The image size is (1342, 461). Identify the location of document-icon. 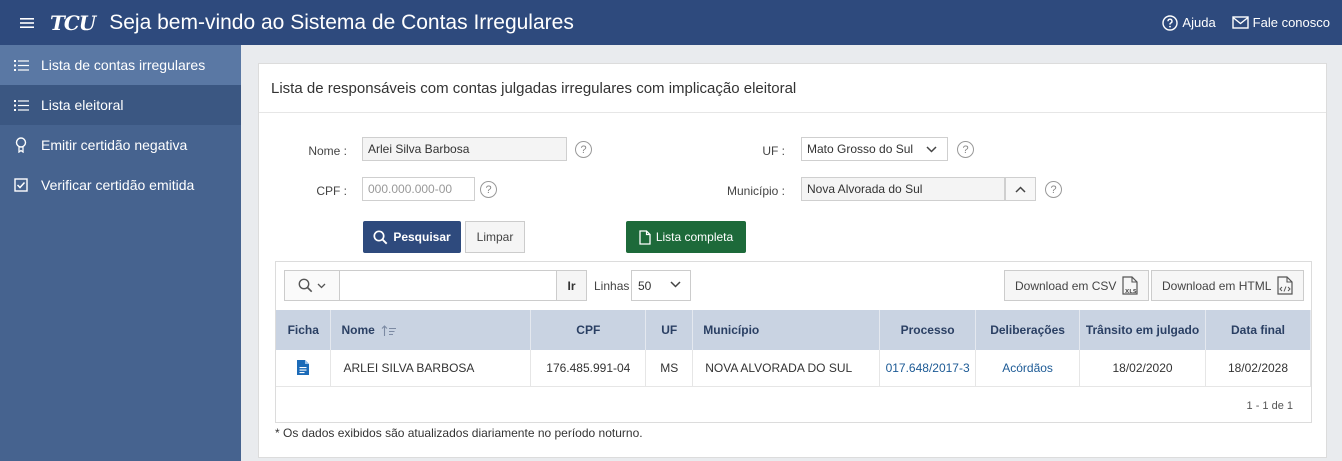
(645, 237).